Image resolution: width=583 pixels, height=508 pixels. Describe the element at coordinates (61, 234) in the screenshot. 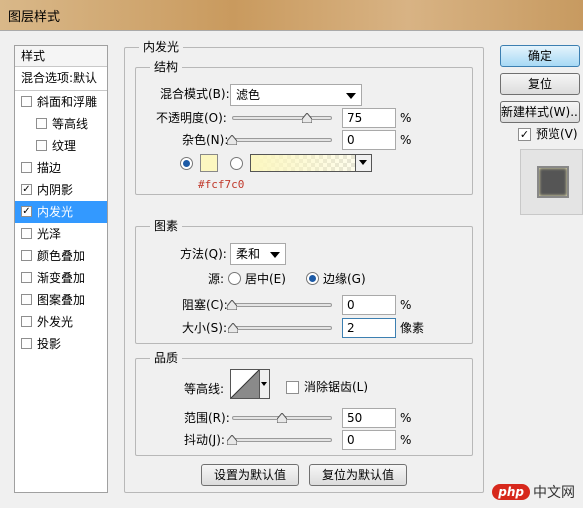

I see `style-item: 光泽` at that location.